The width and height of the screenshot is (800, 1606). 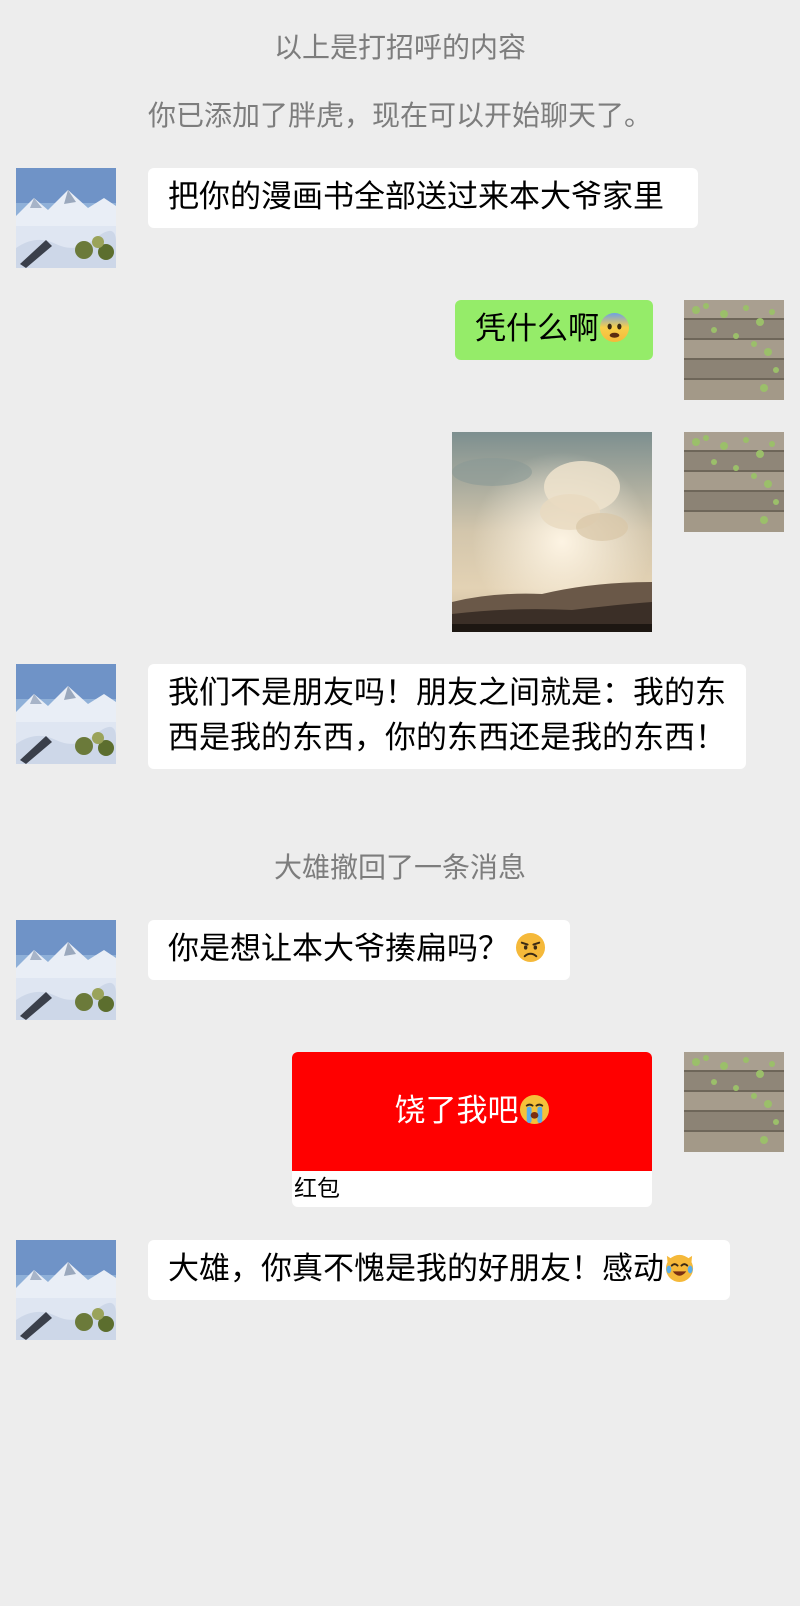 What do you see at coordinates (338, 949) in the screenshot?
I see `message-text: 你是想让本大爷揍扁吗？` at bounding box center [338, 949].